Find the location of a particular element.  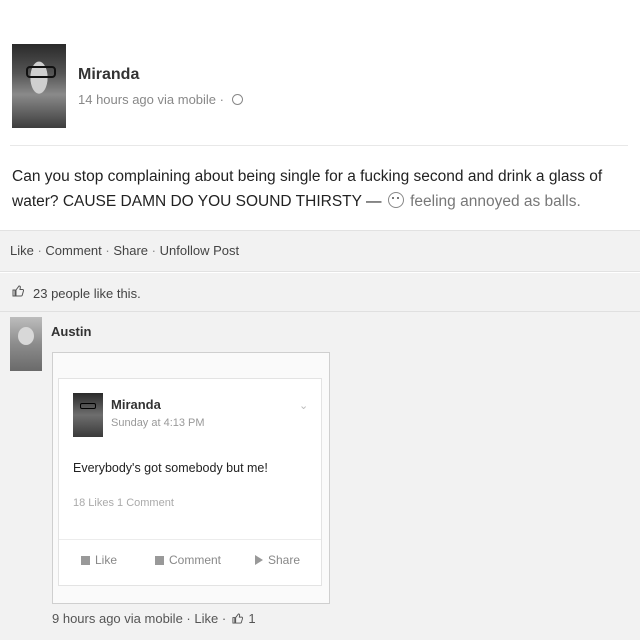

globe-icon is located at coordinates (237, 99).